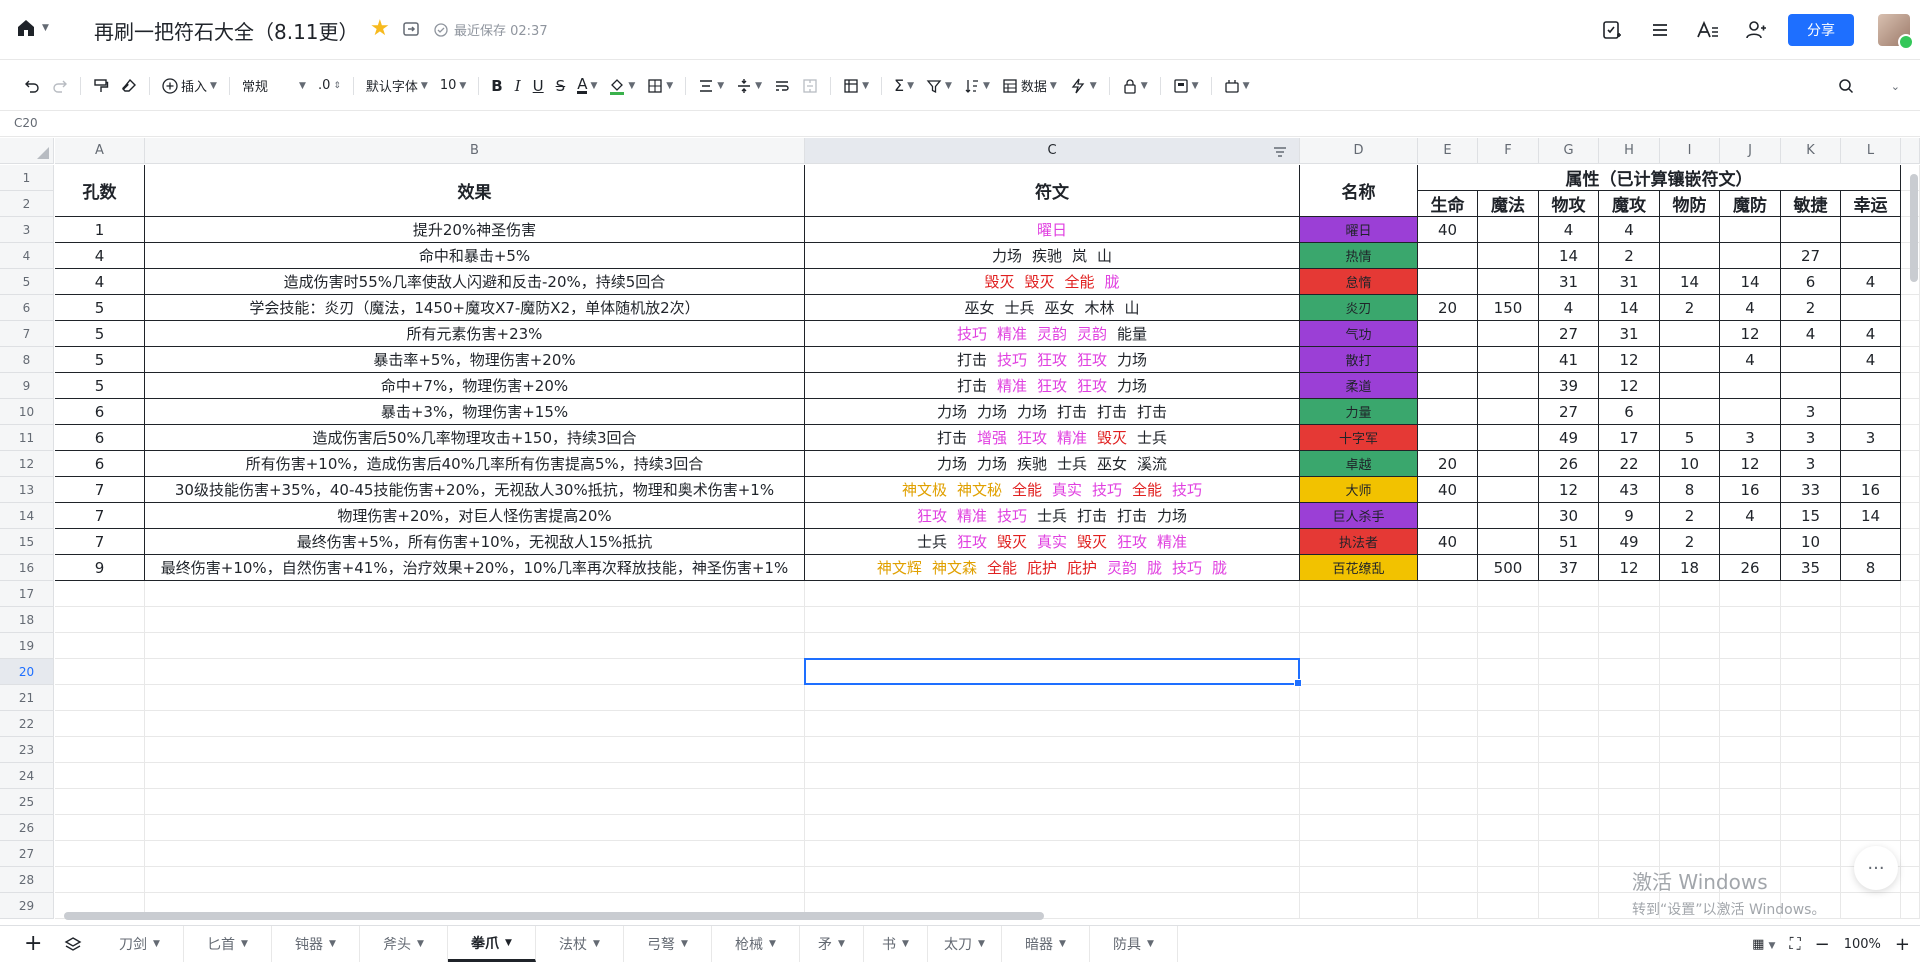 The width and height of the screenshot is (1920, 963). Describe the element at coordinates (27, 620) in the screenshot. I see `row-header-18: 18` at that location.